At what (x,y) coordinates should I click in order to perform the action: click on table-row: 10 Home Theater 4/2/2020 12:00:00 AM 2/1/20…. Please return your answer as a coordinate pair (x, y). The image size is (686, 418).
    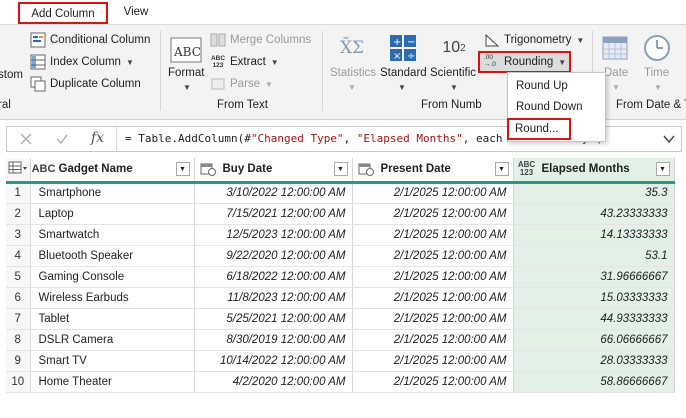
    Looking at the image, I should click on (340, 382).